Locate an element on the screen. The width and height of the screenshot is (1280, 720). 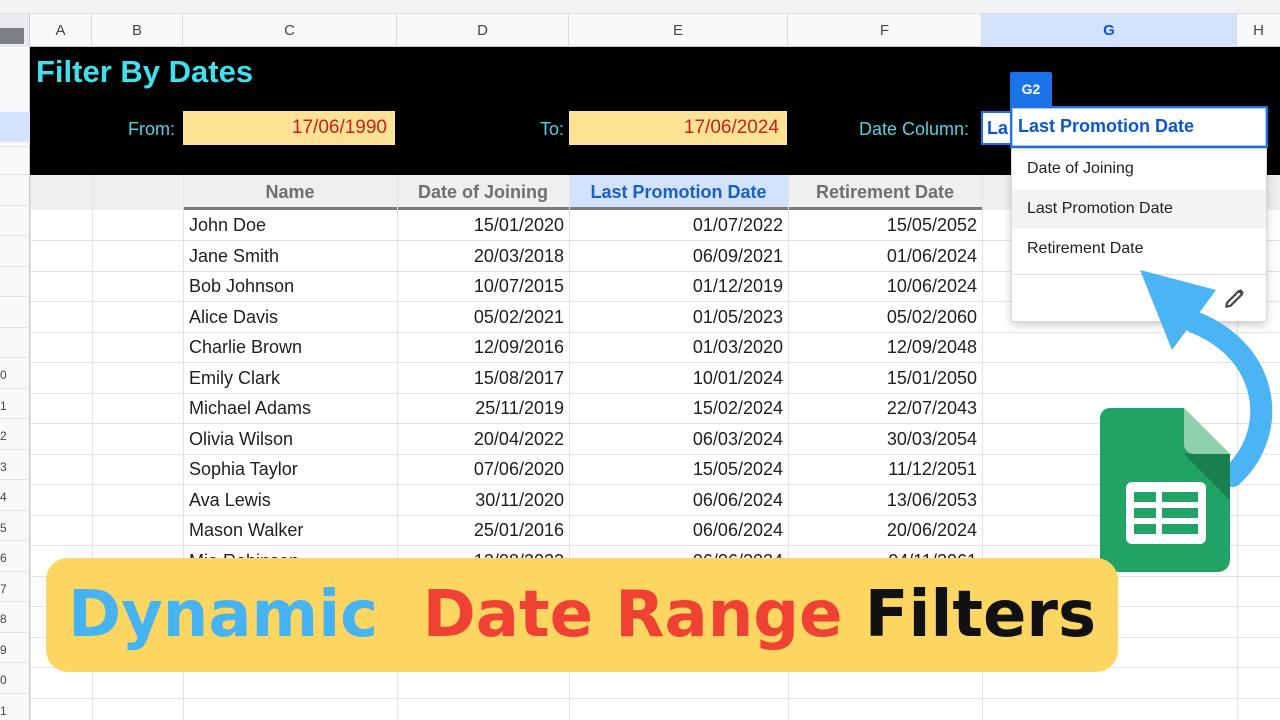
grid-row-line is located at coordinates (655, 698).